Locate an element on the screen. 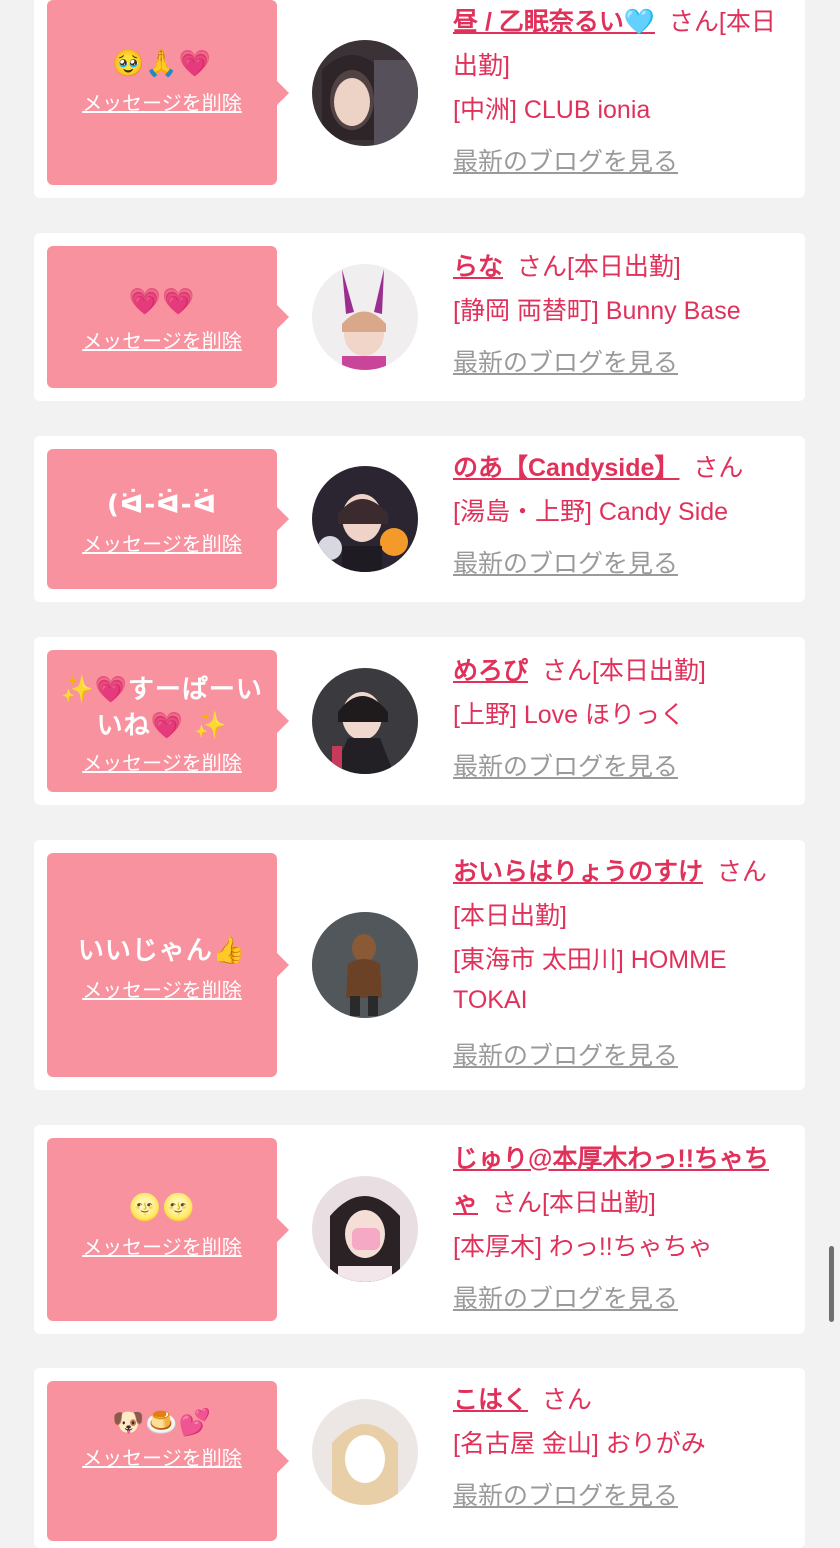  message-text: 💗💗 is located at coordinates (162, 302).